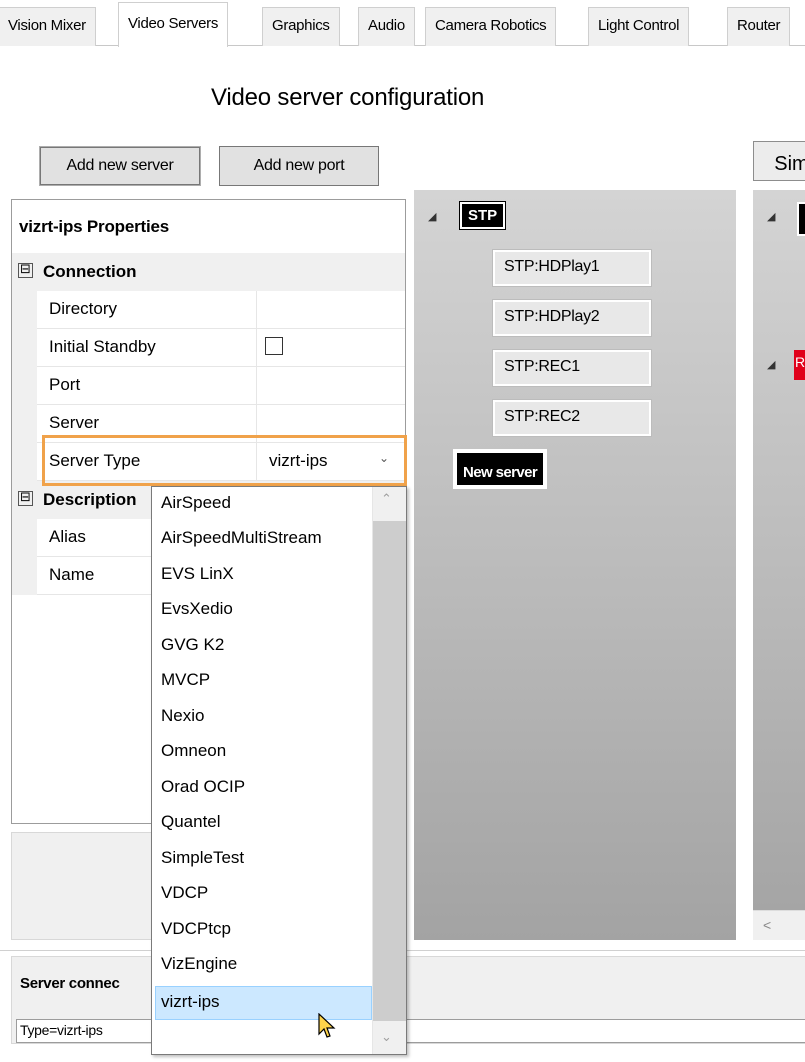 The width and height of the screenshot is (805, 1062). I want to click on port-node: STP:REC2, so click(572, 418).